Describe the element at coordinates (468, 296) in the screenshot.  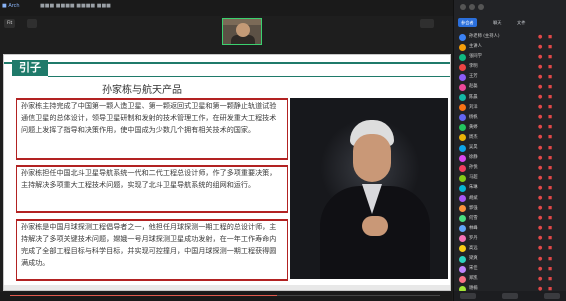
I see `mute-all-button` at that location.